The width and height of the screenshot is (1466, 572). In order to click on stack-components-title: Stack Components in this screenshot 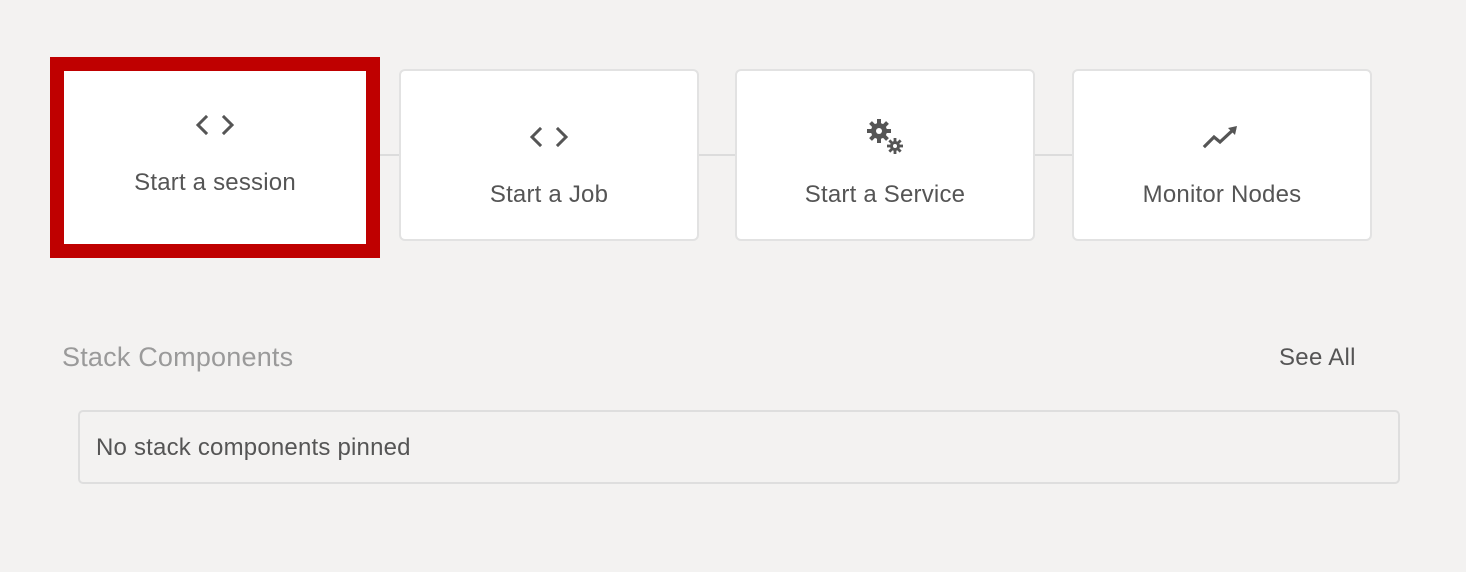, I will do `click(178, 357)`.